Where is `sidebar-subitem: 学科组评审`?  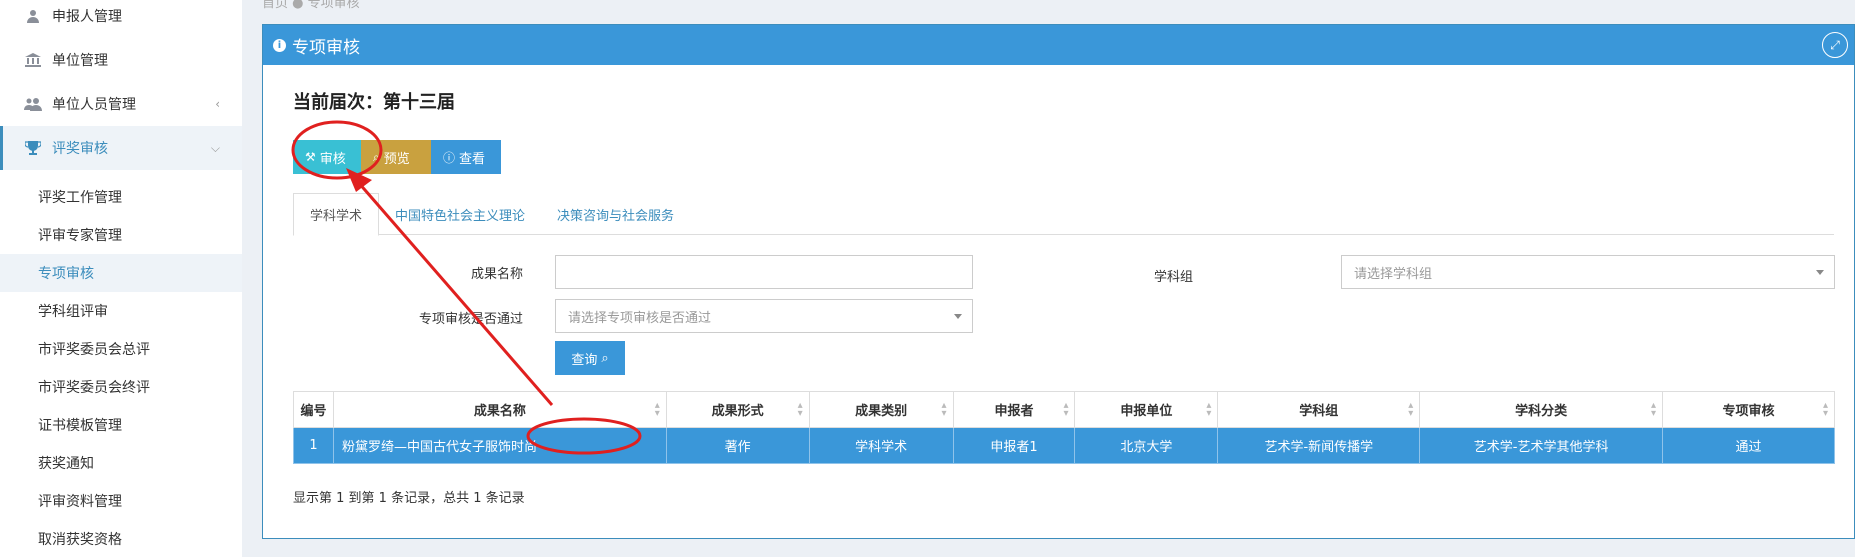 sidebar-subitem: 学科组评审 is located at coordinates (121, 311).